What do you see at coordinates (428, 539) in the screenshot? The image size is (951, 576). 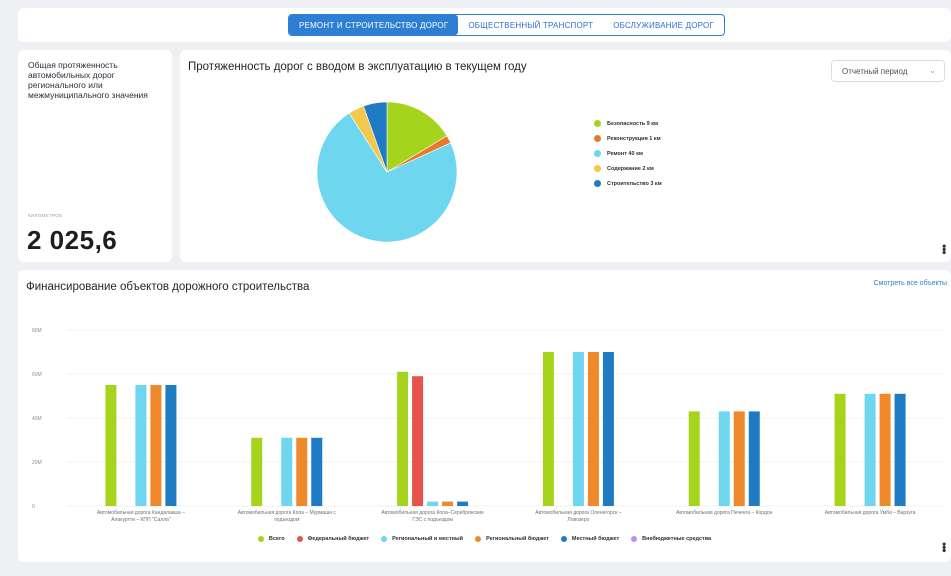 I see `legend-label: Региональный и местный` at bounding box center [428, 539].